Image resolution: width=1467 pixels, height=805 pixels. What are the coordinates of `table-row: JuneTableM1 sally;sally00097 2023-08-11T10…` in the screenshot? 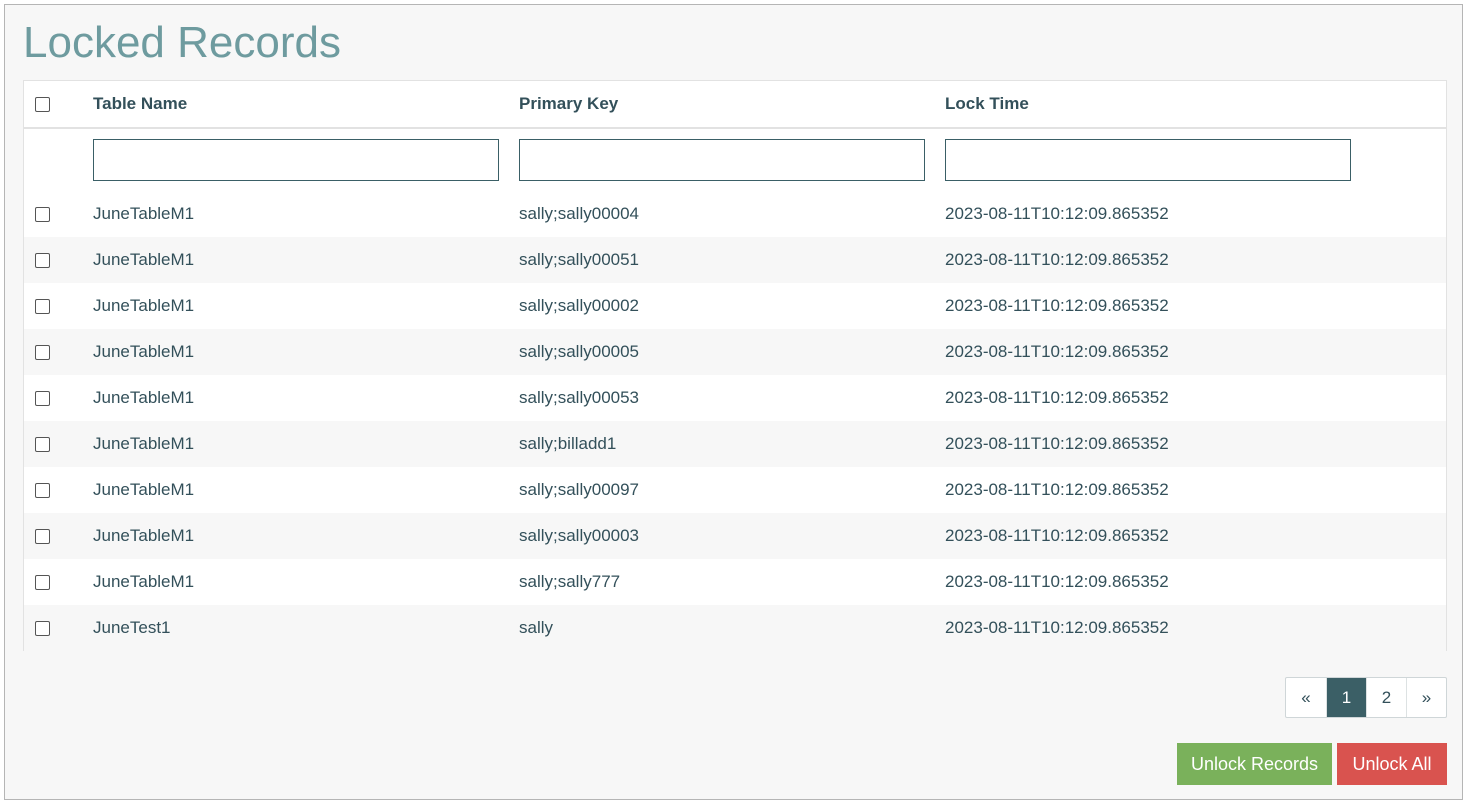 It's located at (735, 490).